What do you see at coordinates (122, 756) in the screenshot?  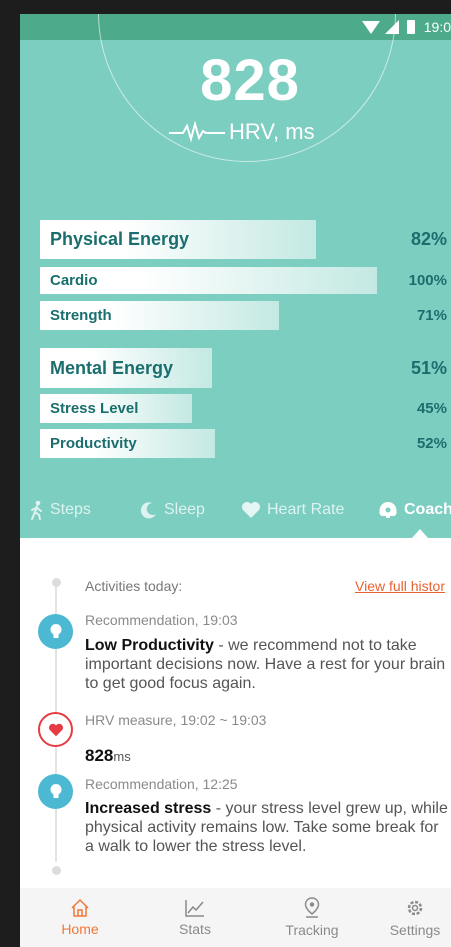 I see `hrv-measure-unit: ms` at bounding box center [122, 756].